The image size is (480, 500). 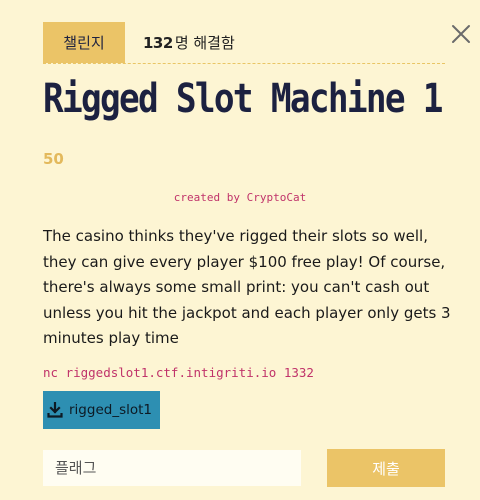 I want to click on connection-info: nc riggedslot1.ctf.intigriti.io 1332, so click(x=178, y=372).